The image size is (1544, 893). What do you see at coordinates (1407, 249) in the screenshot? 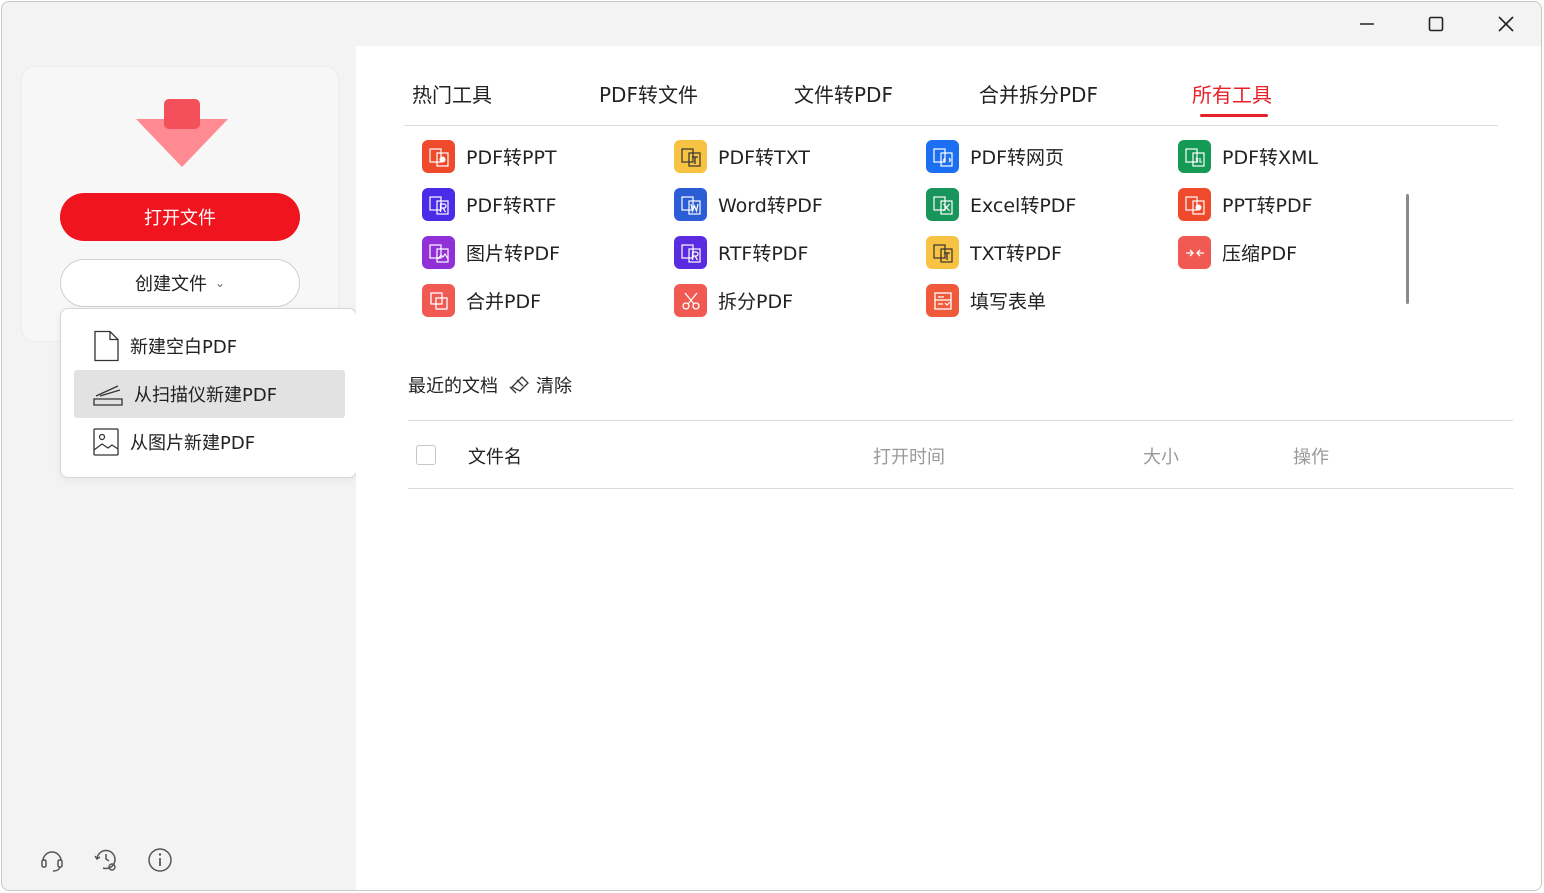
I see `tool-grid-scrollbar` at bounding box center [1407, 249].